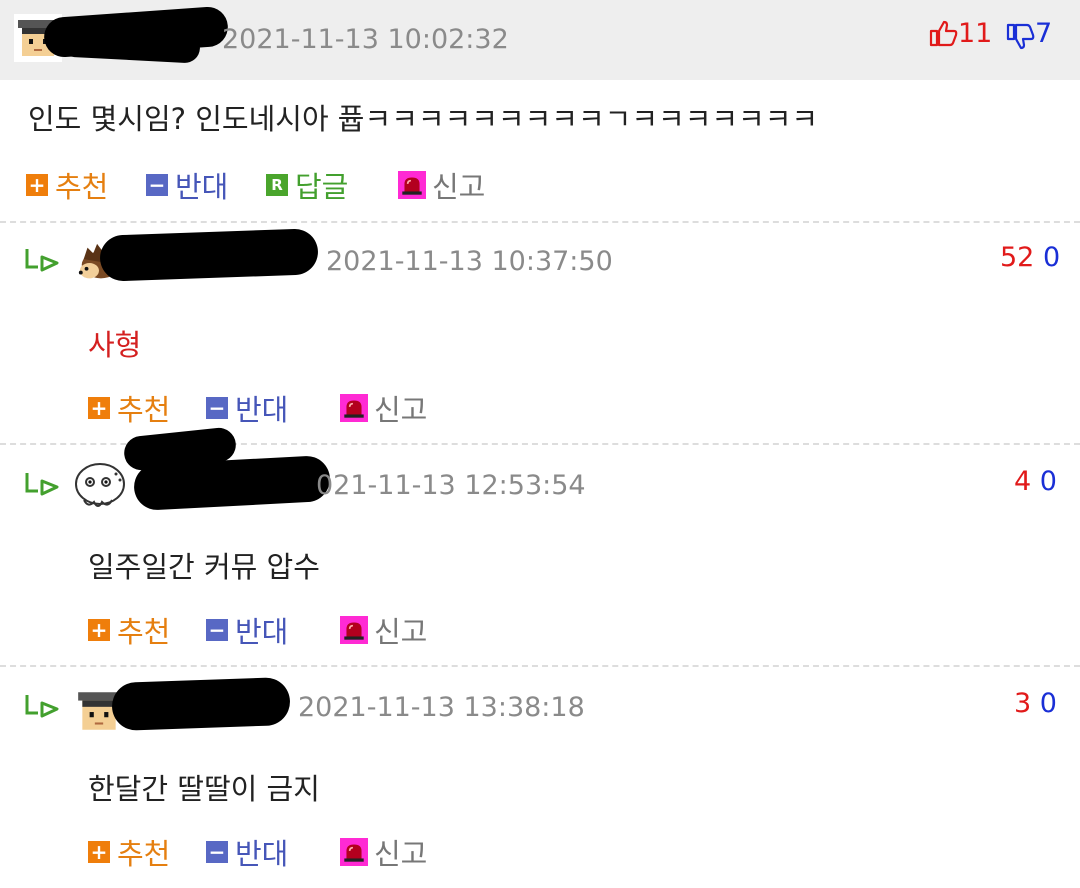 The image size is (1080, 888). I want to click on downvote-count: 7, so click(1043, 33).